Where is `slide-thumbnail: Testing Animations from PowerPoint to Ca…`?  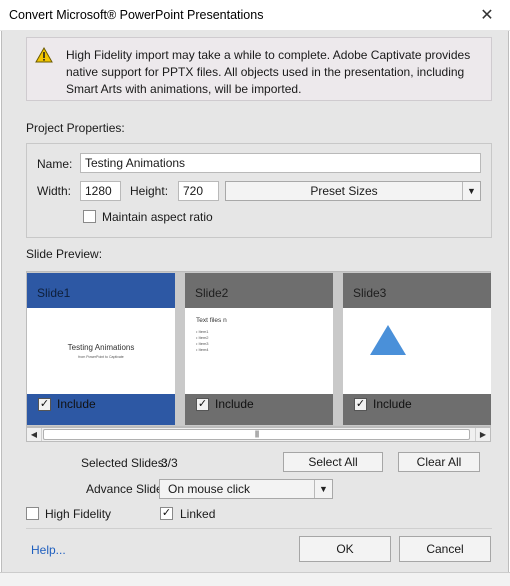
slide-thumbnail: Testing Animations from PowerPoint to Ca… is located at coordinates (101, 351).